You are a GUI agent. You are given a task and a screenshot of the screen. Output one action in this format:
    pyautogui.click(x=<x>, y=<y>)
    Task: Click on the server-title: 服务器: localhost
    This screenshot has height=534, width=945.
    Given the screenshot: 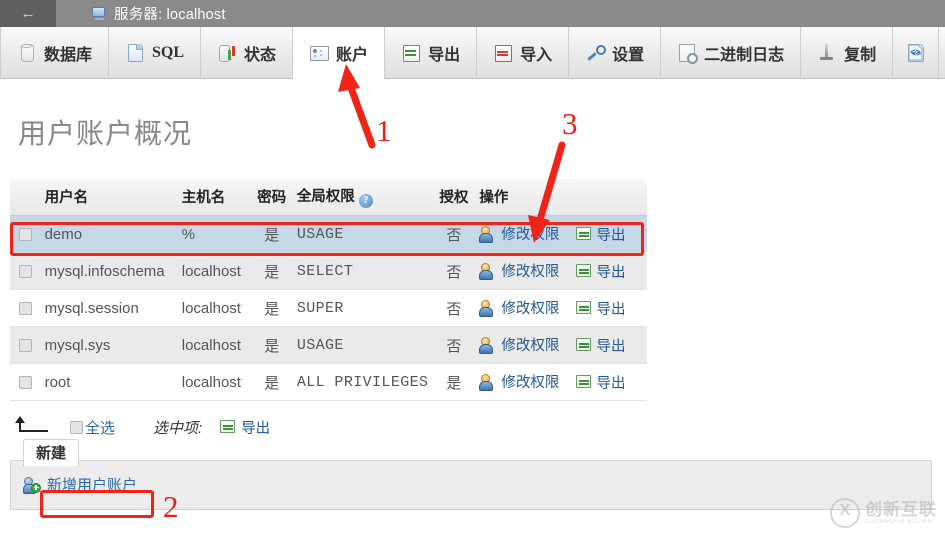 What is the action you would take?
    pyautogui.click(x=141, y=13)
    